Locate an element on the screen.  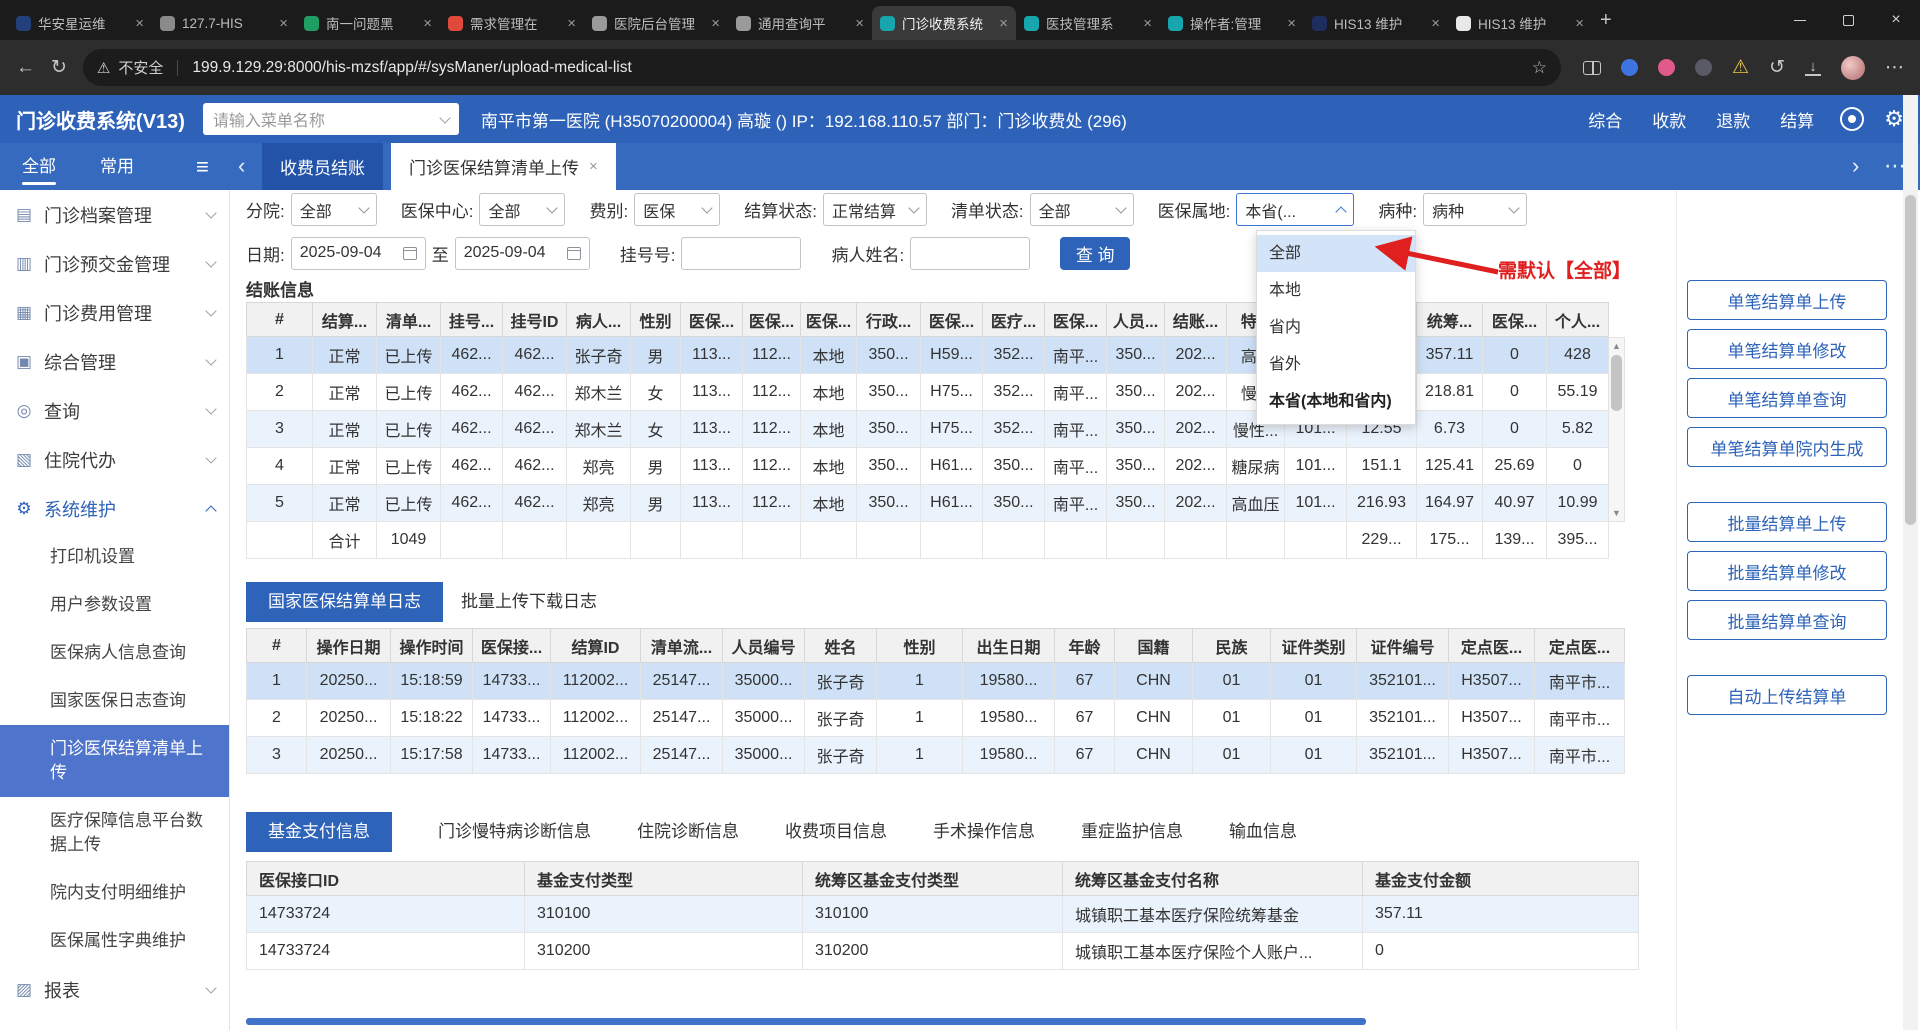
page-scroll-thumb is located at coordinates (1910, 360).